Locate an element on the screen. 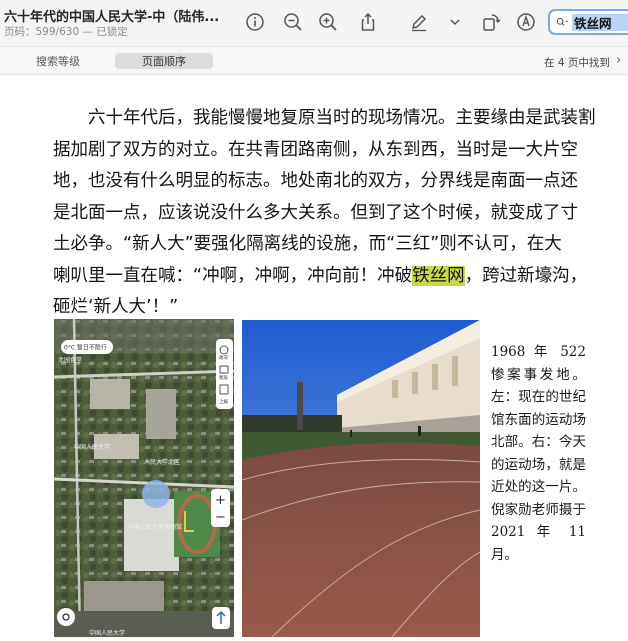 The width and height of the screenshot is (628, 641). map-north-area-label: 人民大学北区 is located at coordinates (162, 462).